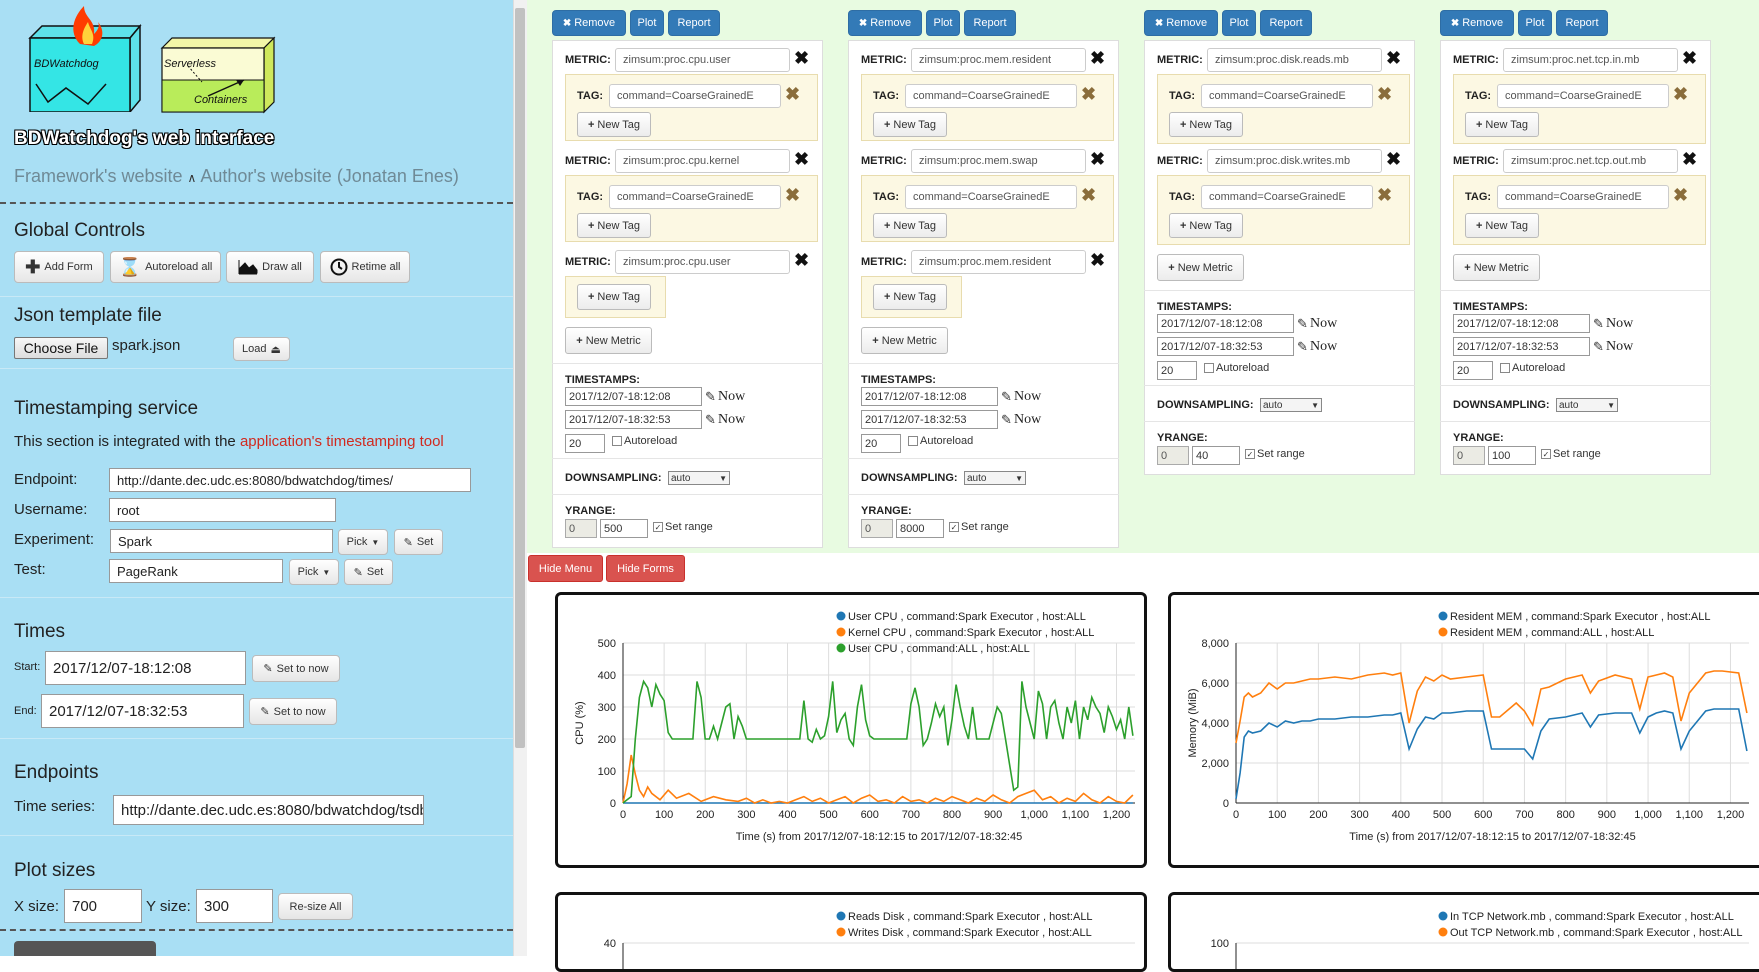 Image resolution: width=1759 pixels, height=972 pixels. Describe the element at coordinates (165, 267) in the screenshot. I see `autoreload-all-button: ⌛ Autoreload all` at that location.